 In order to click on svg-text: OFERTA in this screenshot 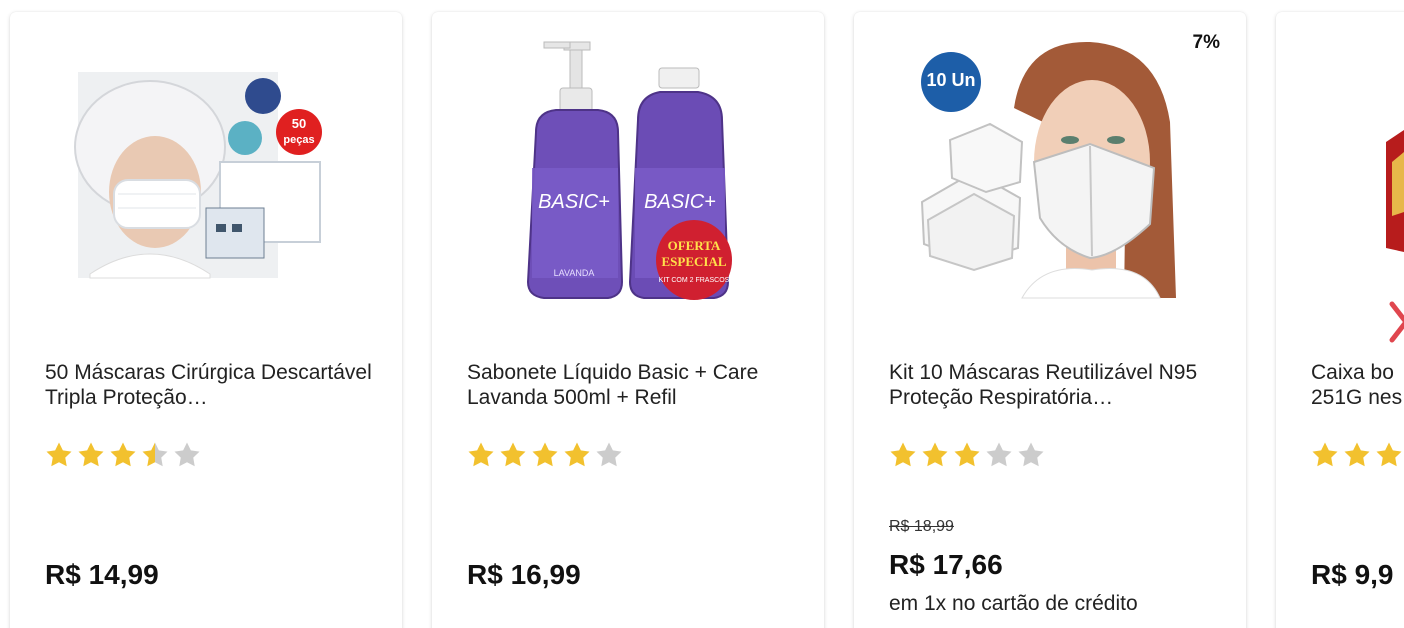, I will do `click(694, 245)`.